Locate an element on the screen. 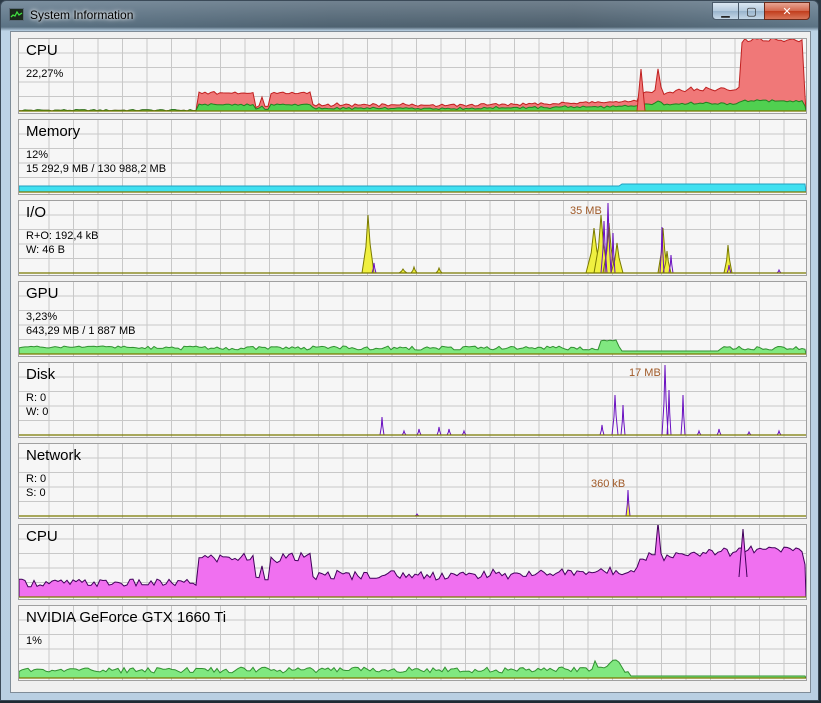 This screenshot has width=821, height=703. gpu-memory-value: 643,29 MB / 1 887 MB is located at coordinates (81, 331).